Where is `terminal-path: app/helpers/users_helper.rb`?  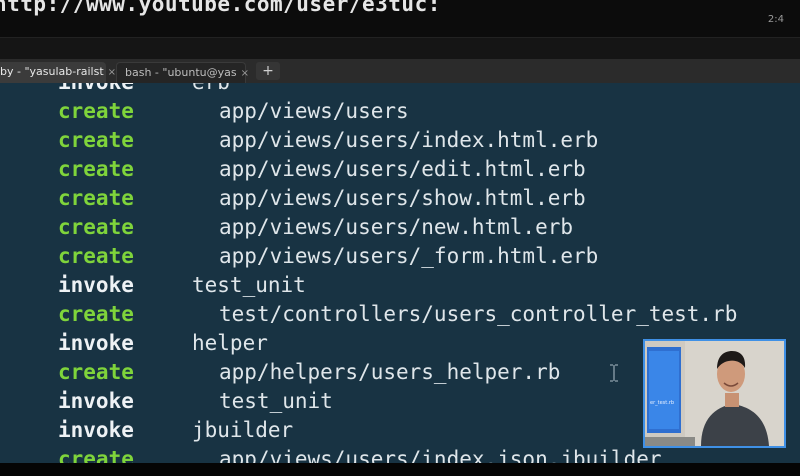 terminal-path: app/helpers/users_helper.rb is located at coordinates (390, 372).